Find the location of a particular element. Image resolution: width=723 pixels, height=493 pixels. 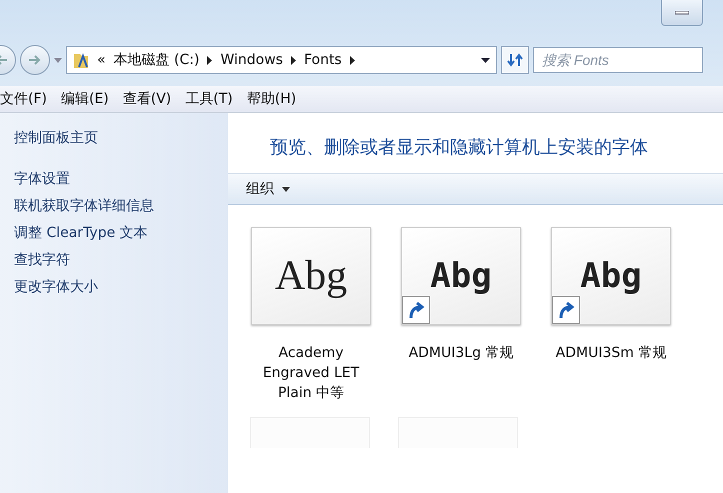

menu-item: 文件(F) is located at coordinates (23, 99).